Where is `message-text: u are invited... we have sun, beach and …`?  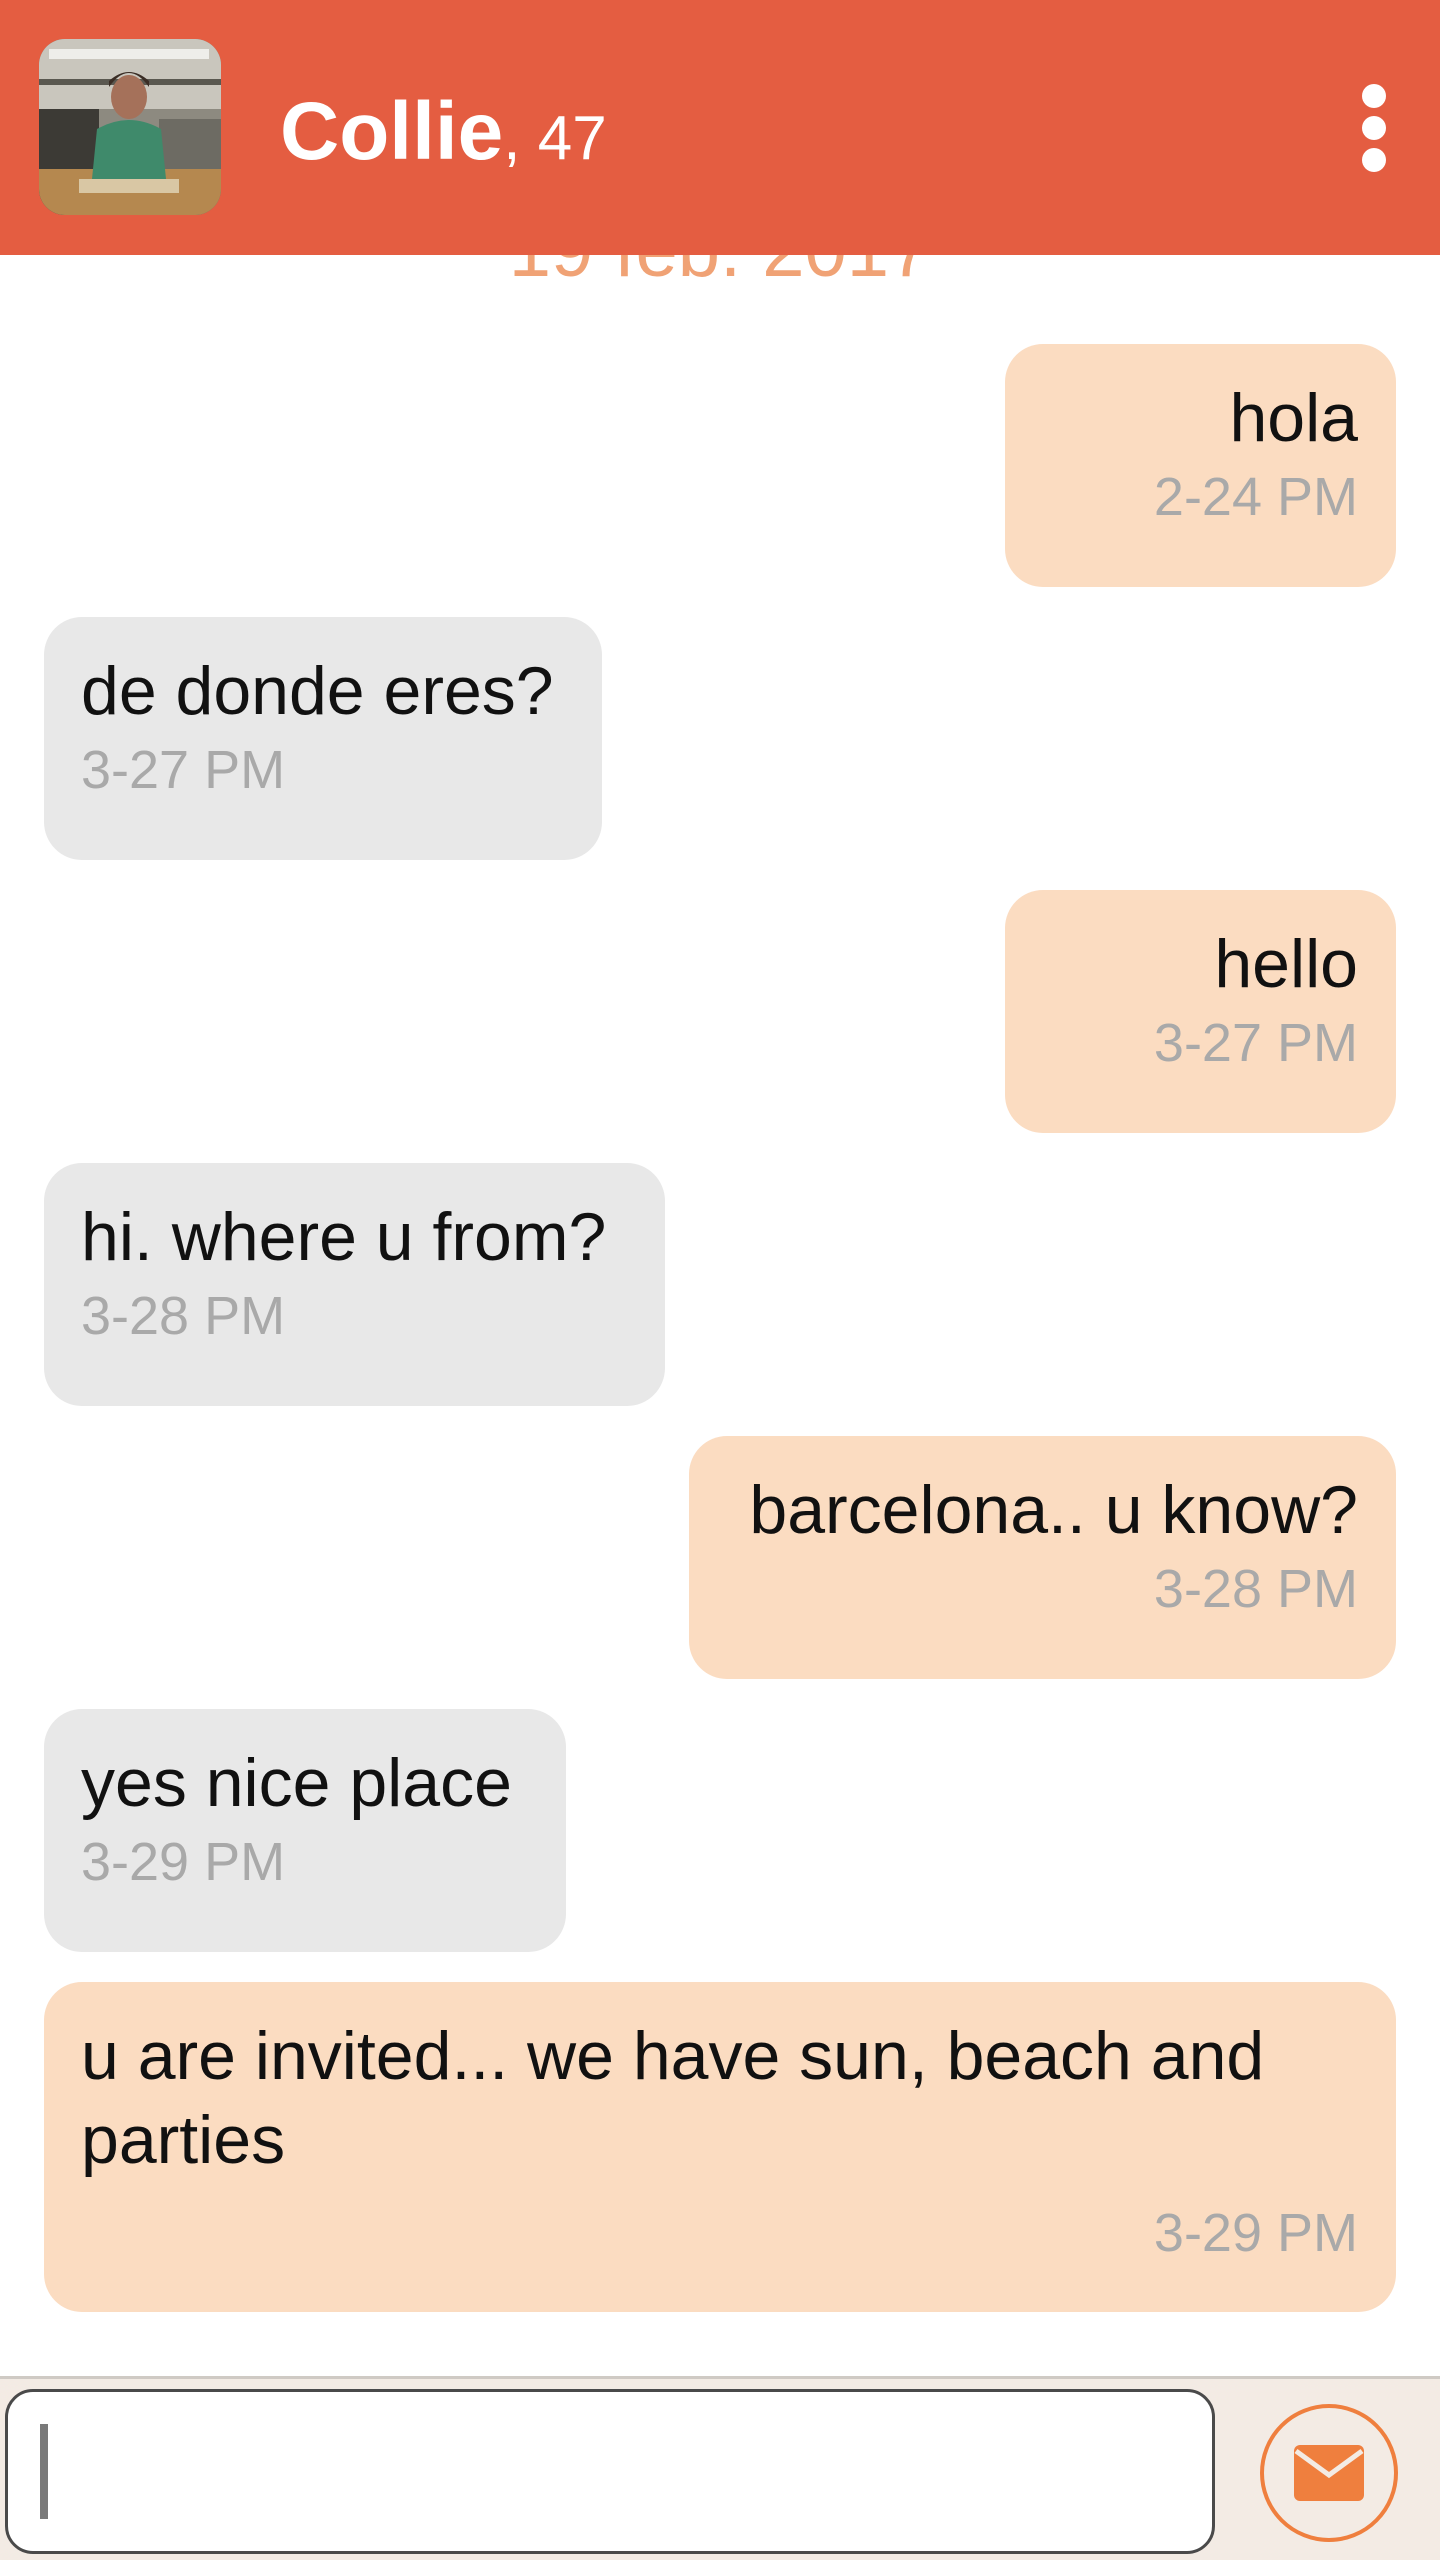
message-text: u are invited... we have sun, beach and … is located at coordinates (673, 2098).